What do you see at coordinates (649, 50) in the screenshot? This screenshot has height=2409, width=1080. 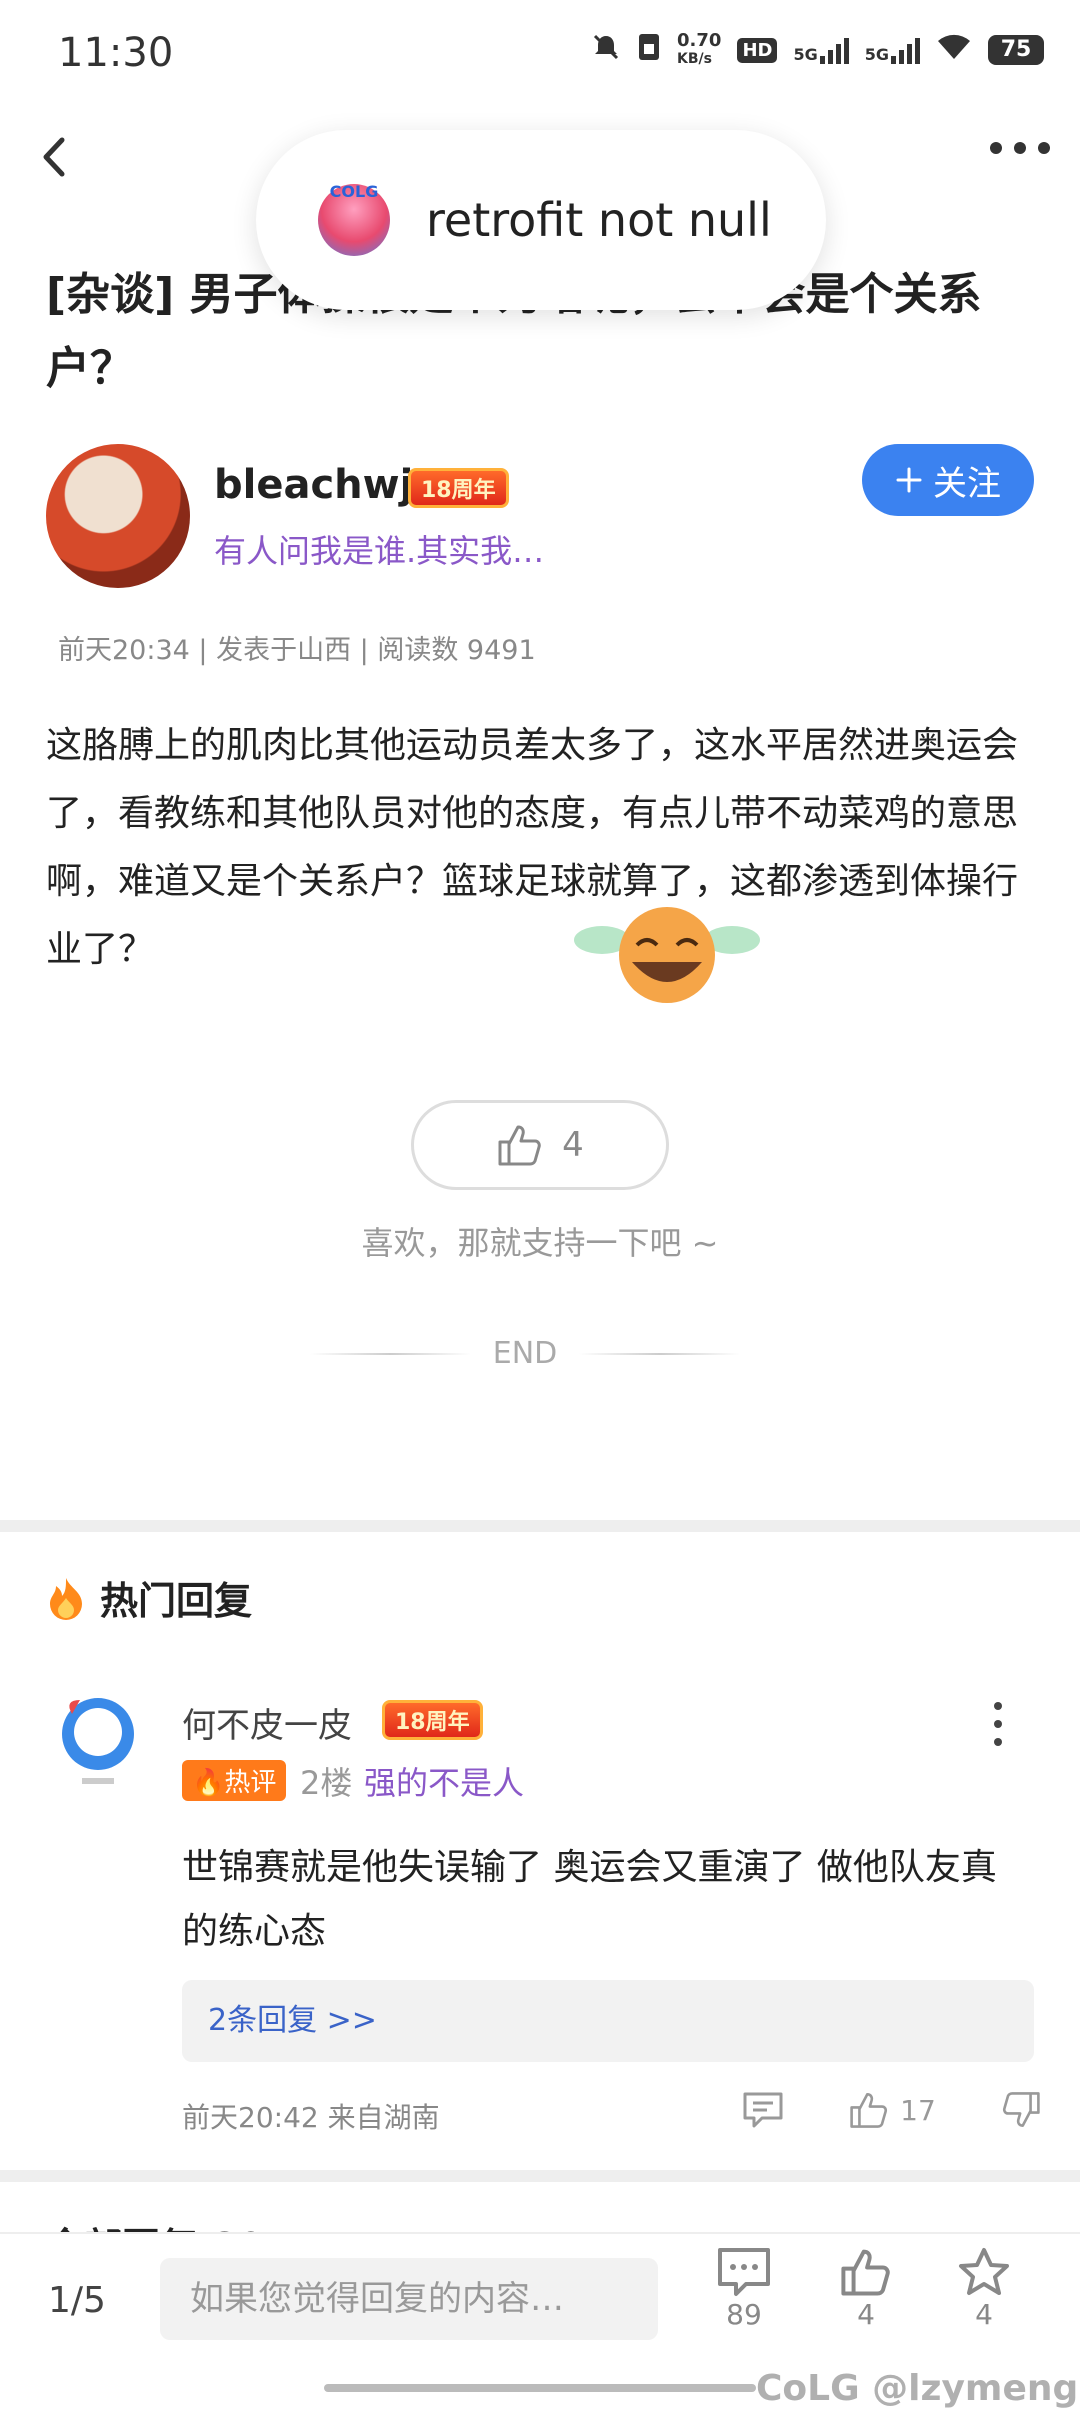 I see `sim-icon` at bounding box center [649, 50].